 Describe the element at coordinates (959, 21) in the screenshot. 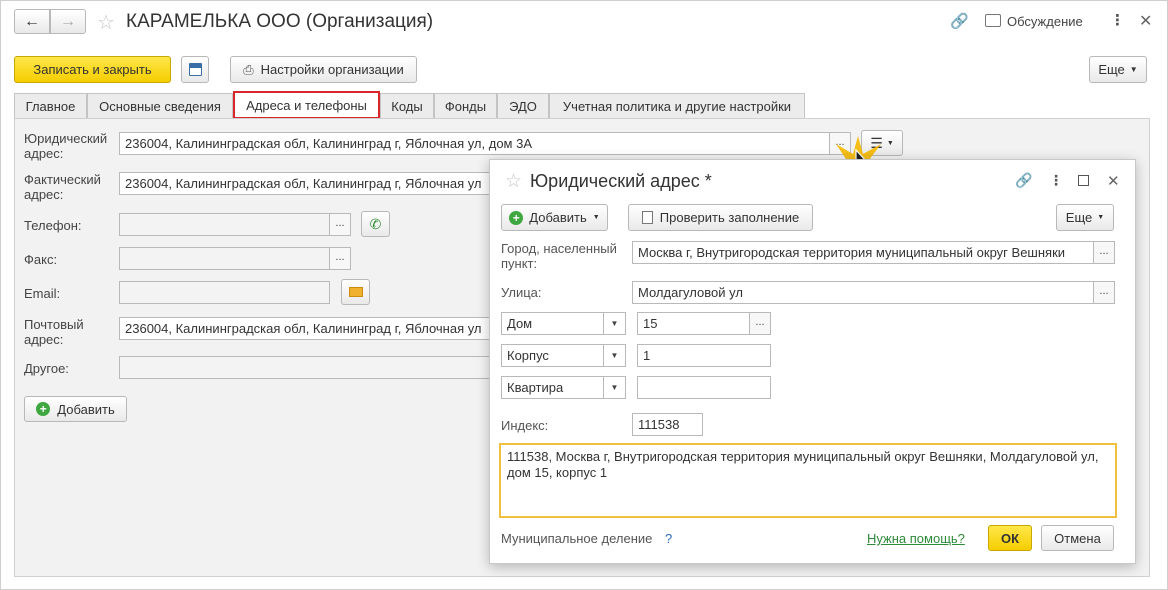

I see `link-icon: 🔗` at that location.